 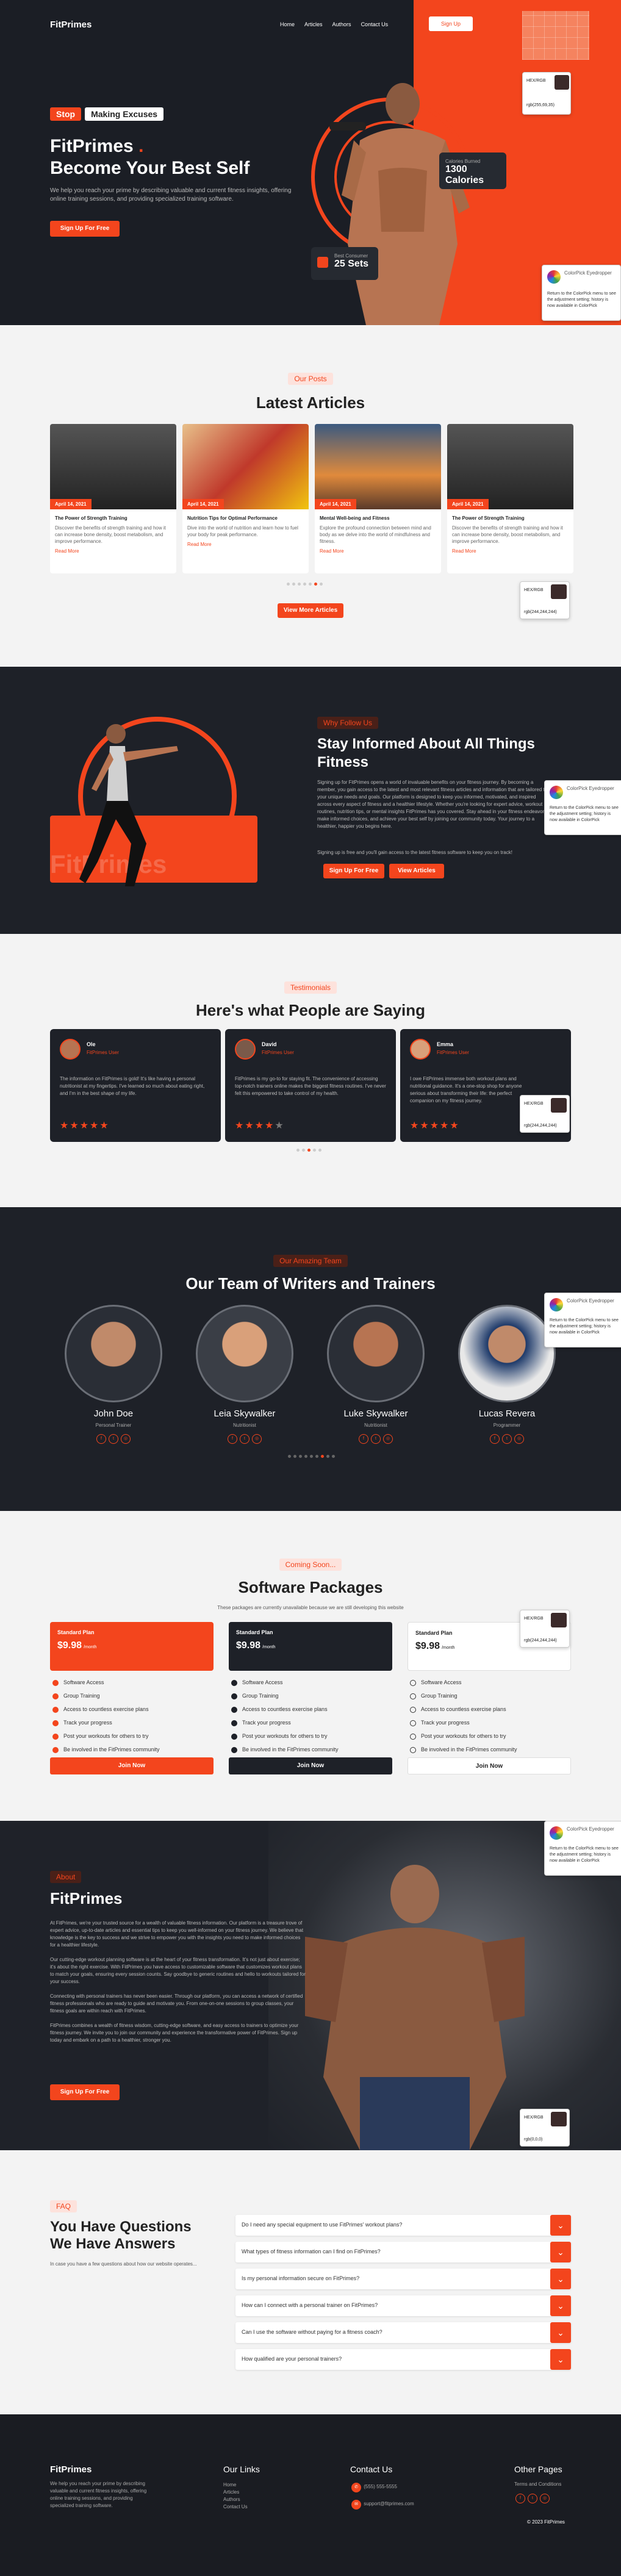 What do you see at coordinates (344, 264) in the screenshot?
I see `sets-stat-card: Best Consumer 25 Sets` at bounding box center [344, 264].